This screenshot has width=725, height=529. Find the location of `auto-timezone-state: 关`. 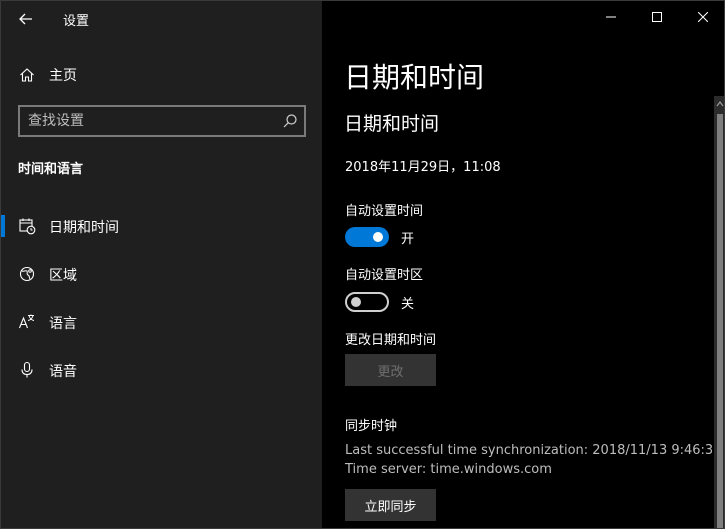

auto-timezone-state: 关 is located at coordinates (408, 304).